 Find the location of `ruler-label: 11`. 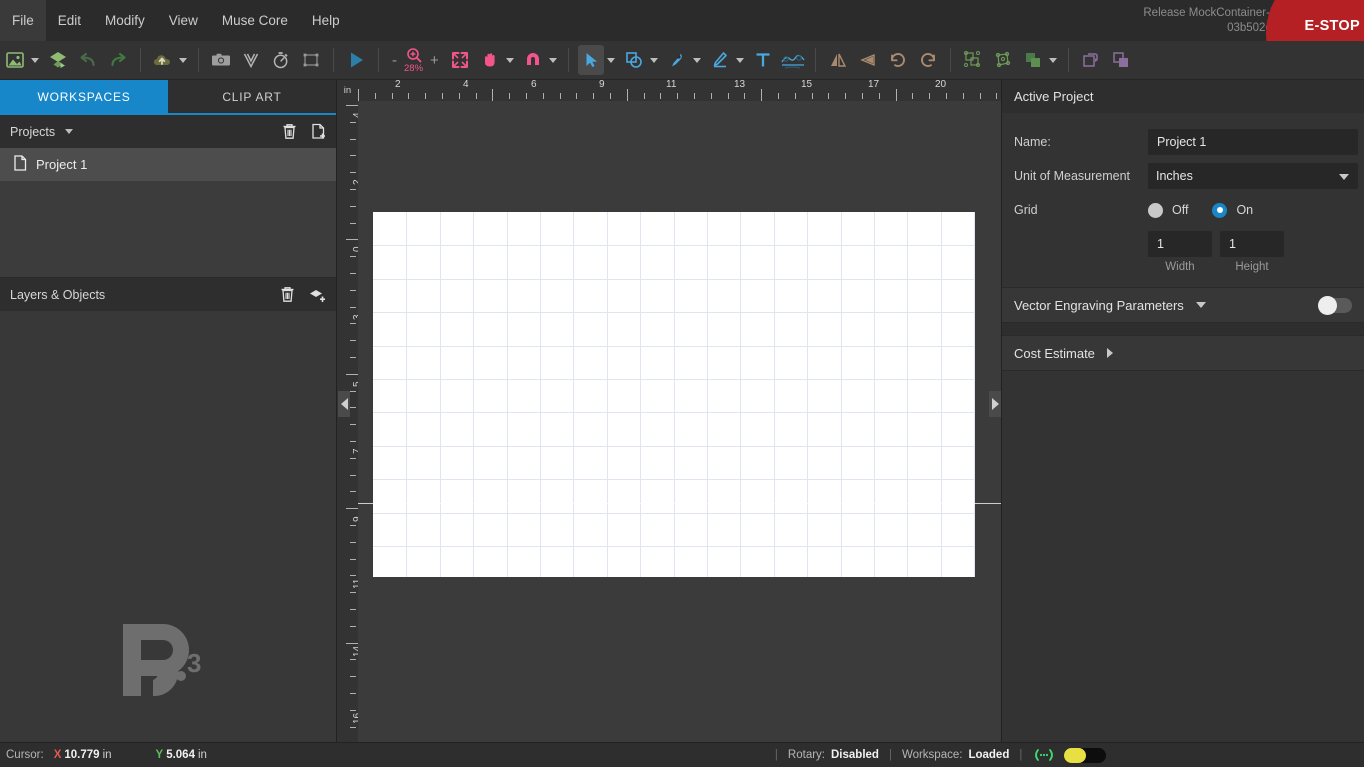

ruler-label: 11 is located at coordinates (671, 85).